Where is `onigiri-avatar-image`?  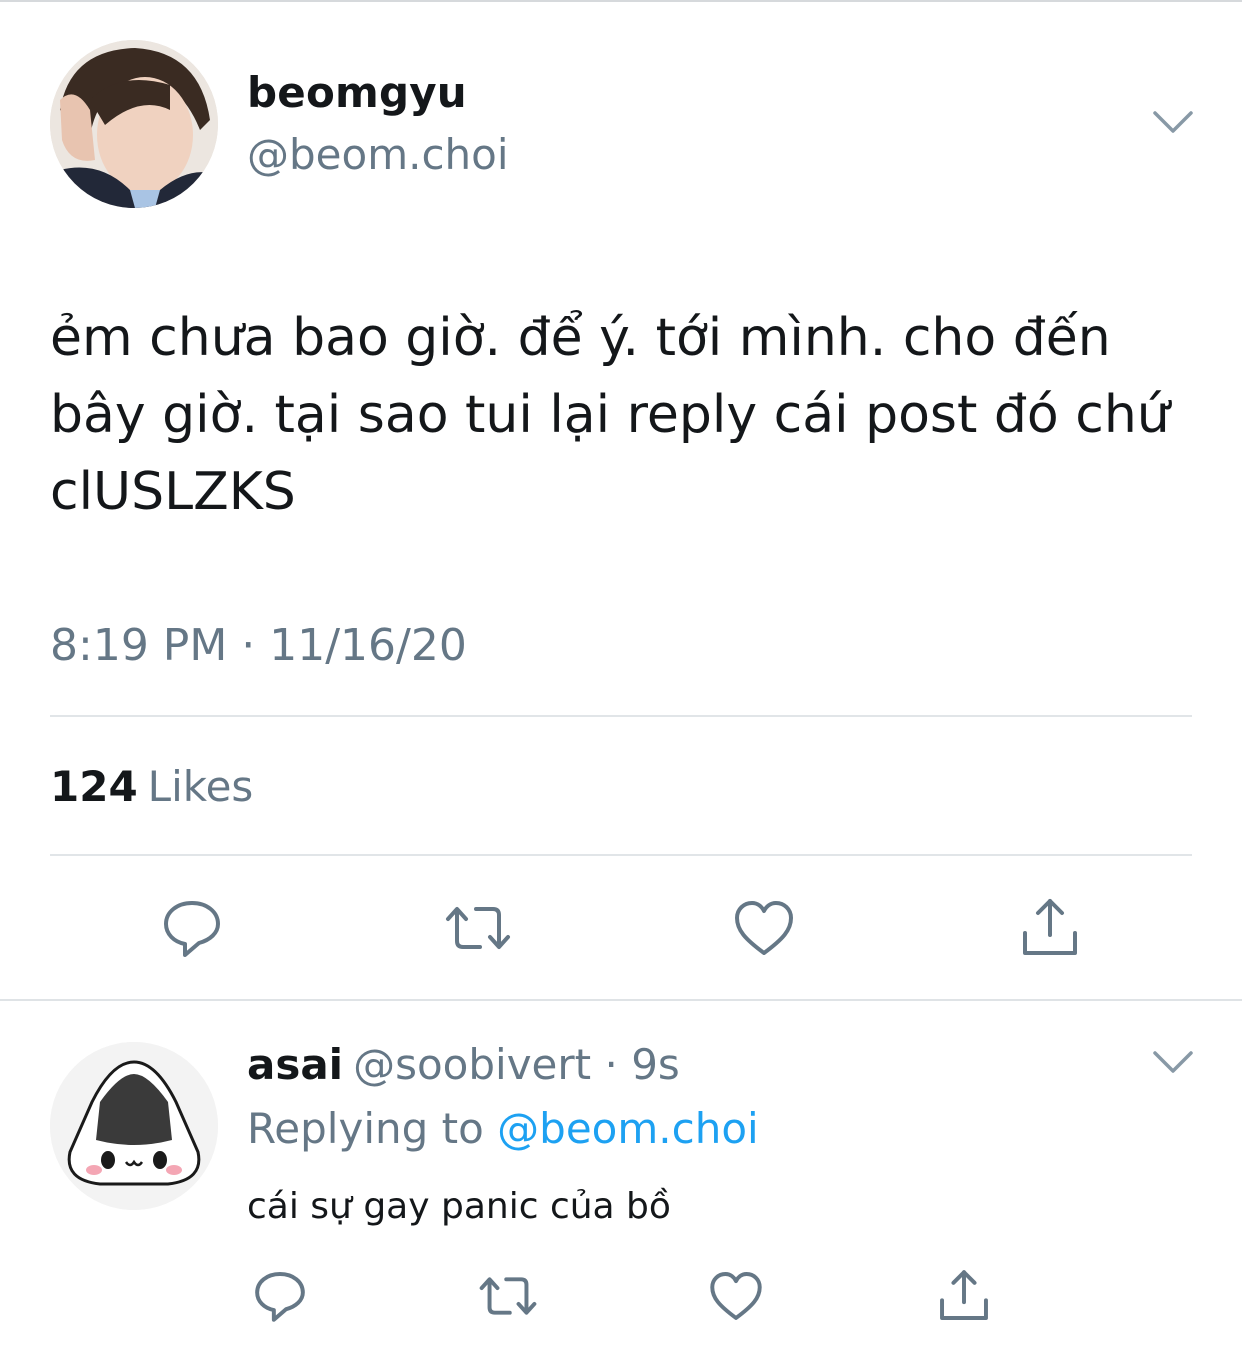
onigiri-avatar-image is located at coordinates (134, 1126).